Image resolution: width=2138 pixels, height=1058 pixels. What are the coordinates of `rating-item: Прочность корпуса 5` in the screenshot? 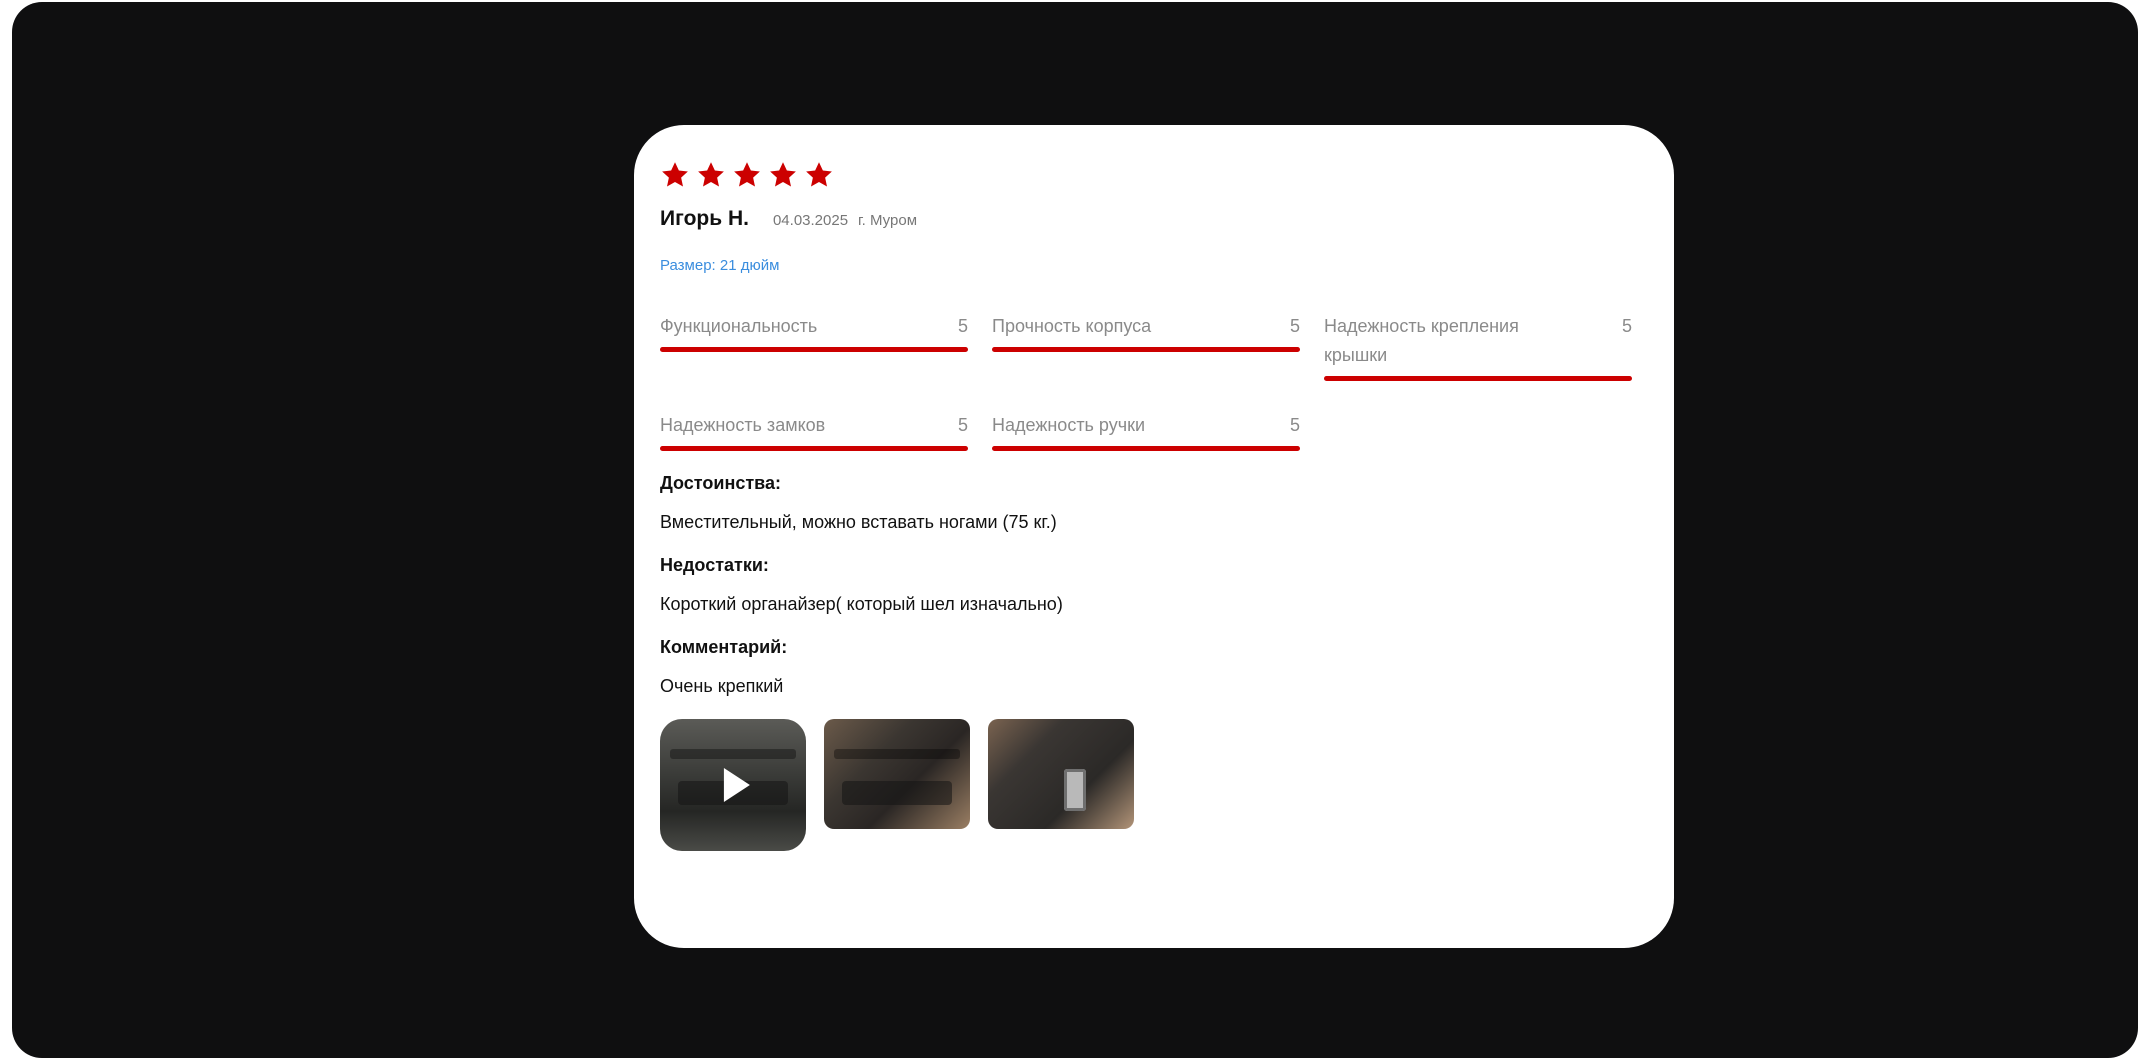 It's located at (1146, 346).